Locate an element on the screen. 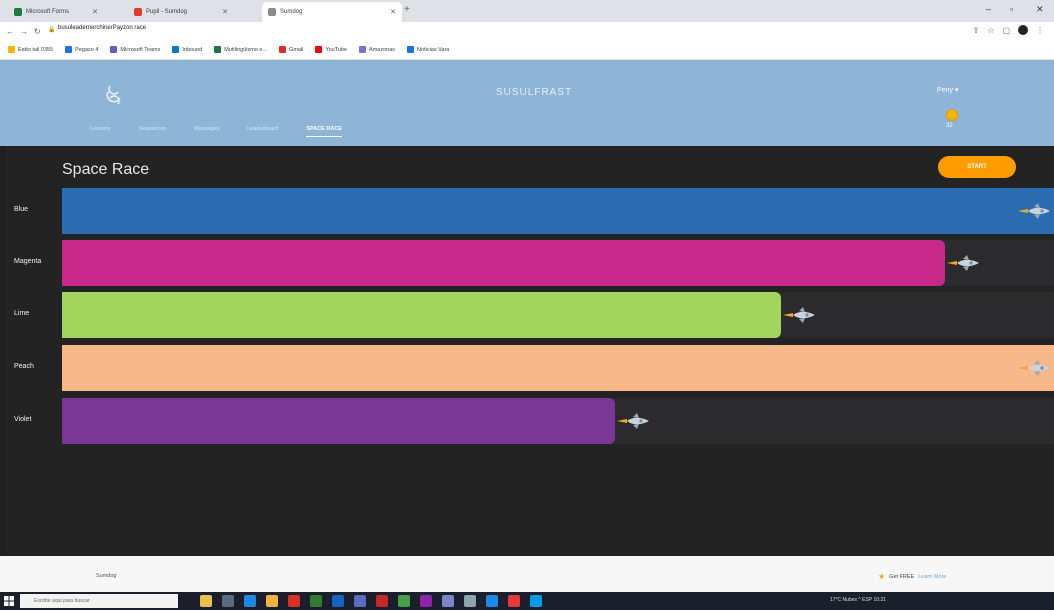 This screenshot has height=610, width=1054. coin-count: 32 is located at coordinates (949, 126).